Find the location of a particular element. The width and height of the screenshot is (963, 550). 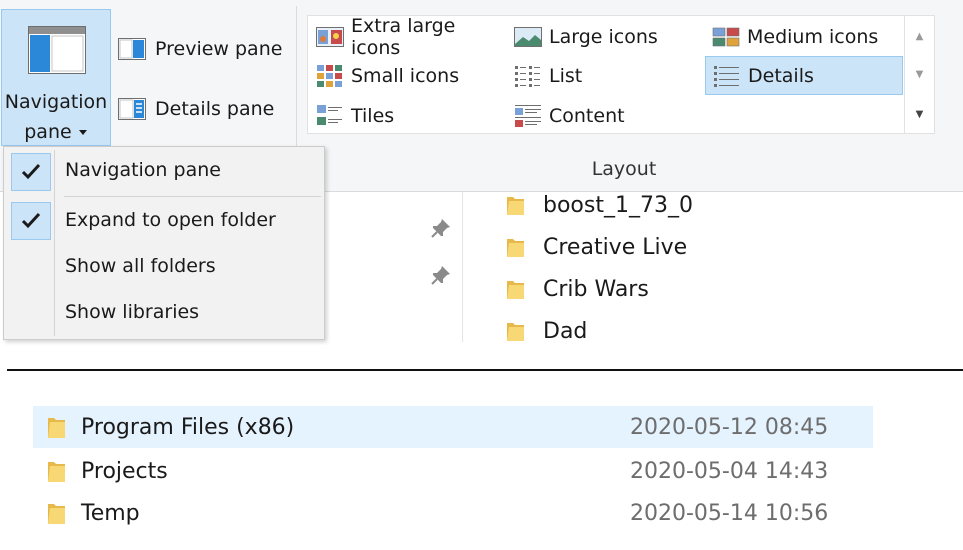

navigation-pane-icon is located at coordinates (57, 50).